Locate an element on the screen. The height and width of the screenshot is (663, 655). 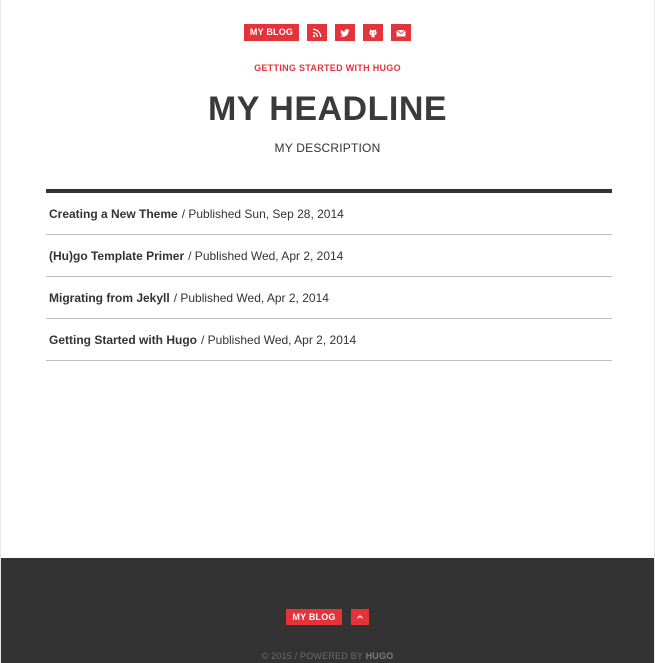
rss-button is located at coordinates (317, 32).